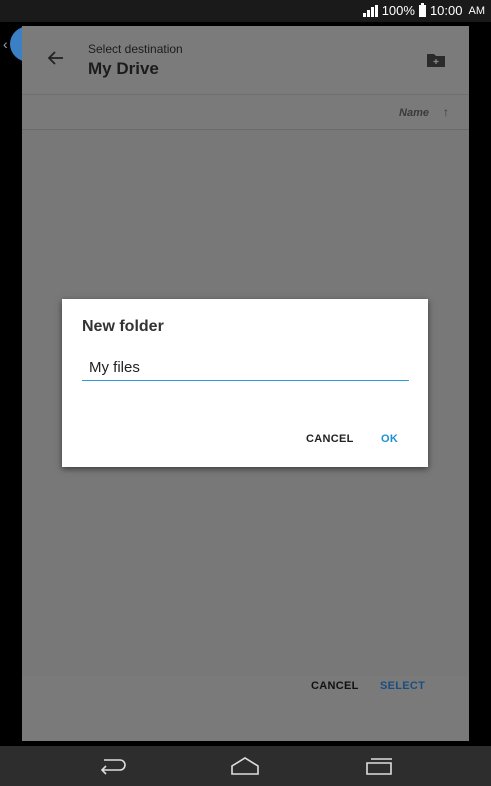 The width and height of the screenshot is (491, 786). I want to click on dialog-ok-button: OK, so click(389, 439).